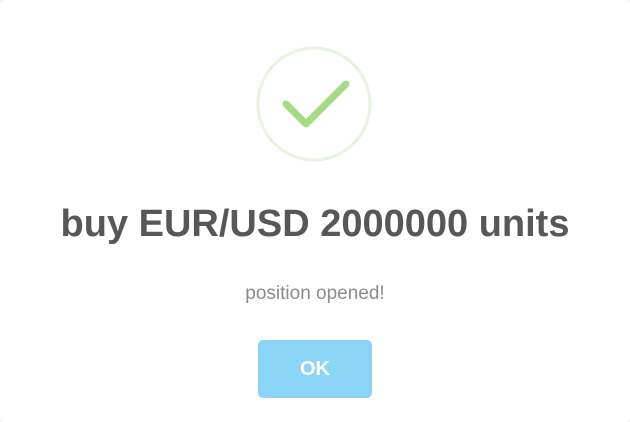 Image resolution: width=630 pixels, height=422 pixels. Describe the element at coordinates (315, 369) in the screenshot. I see `ok-button: OK` at that location.